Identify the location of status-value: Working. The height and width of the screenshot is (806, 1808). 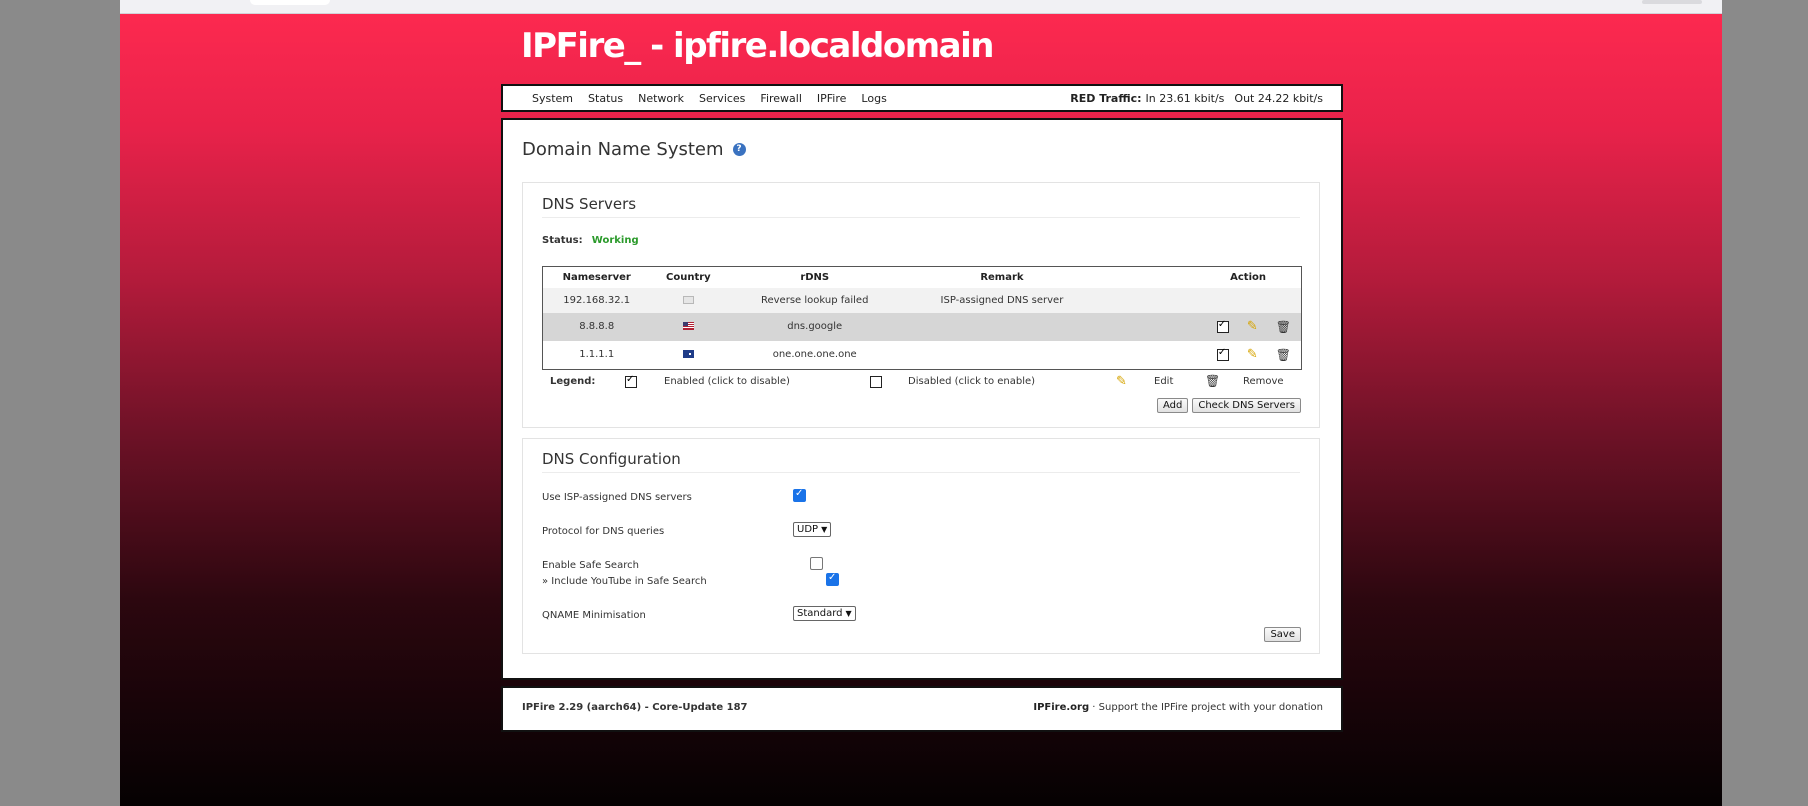
(615, 240).